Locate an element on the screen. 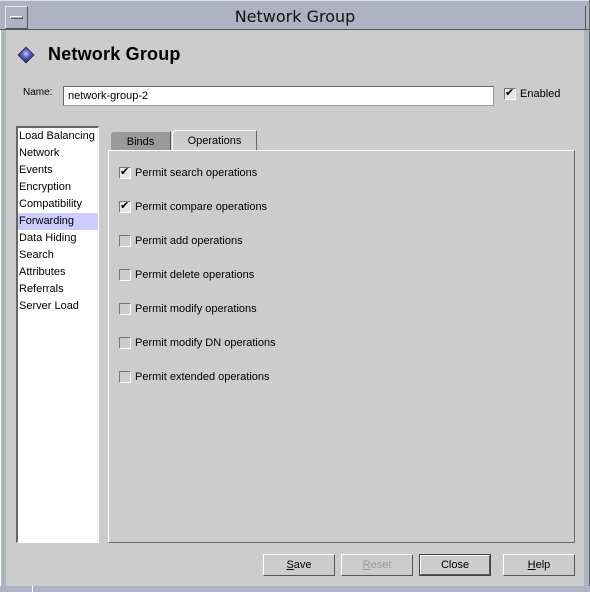 The image size is (590, 592). permit-add-row: Permit add operations is located at coordinates (181, 241).